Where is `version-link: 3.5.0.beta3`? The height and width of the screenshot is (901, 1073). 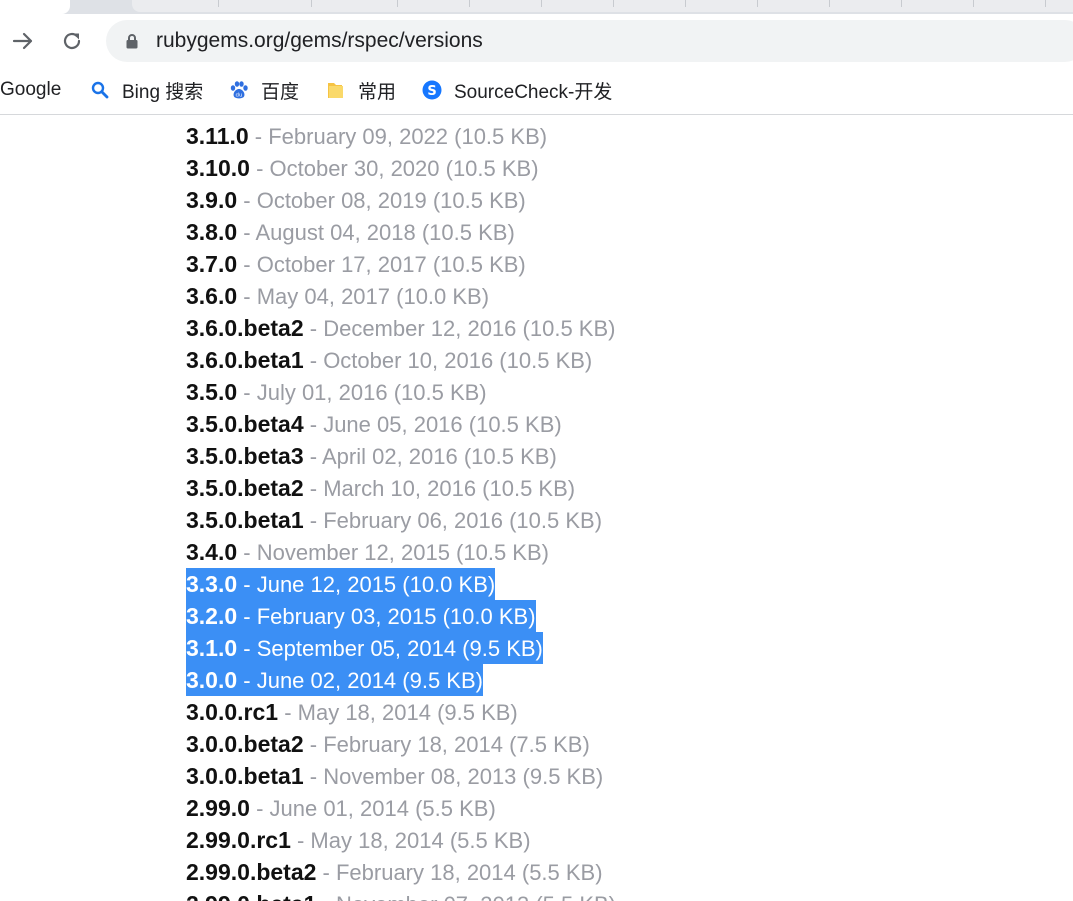
version-link: 3.5.0.beta3 is located at coordinates (245, 456).